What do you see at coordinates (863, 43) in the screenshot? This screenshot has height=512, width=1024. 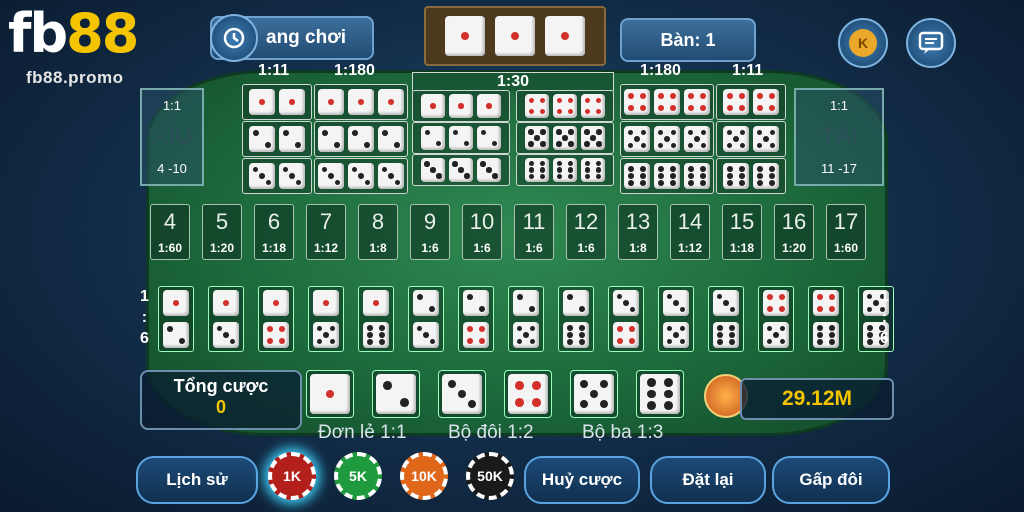 I see `coin-button: K` at bounding box center [863, 43].